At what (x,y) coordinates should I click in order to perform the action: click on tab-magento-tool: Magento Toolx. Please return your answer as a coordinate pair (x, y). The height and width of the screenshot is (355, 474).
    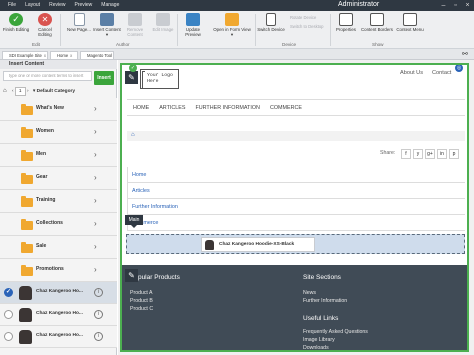
    Looking at the image, I should click on (97, 55).